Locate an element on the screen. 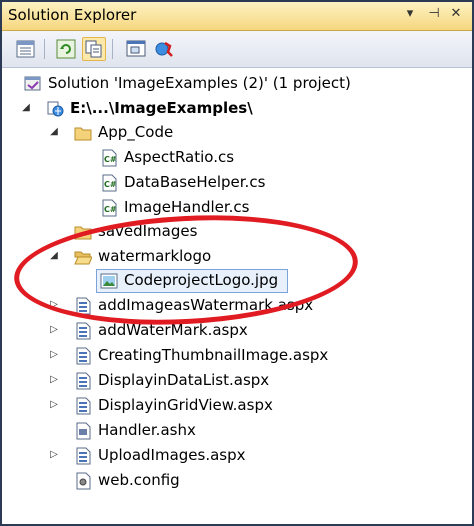 This screenshot has height=526, width=474. solution-icon is located at coordinates (33, 84).